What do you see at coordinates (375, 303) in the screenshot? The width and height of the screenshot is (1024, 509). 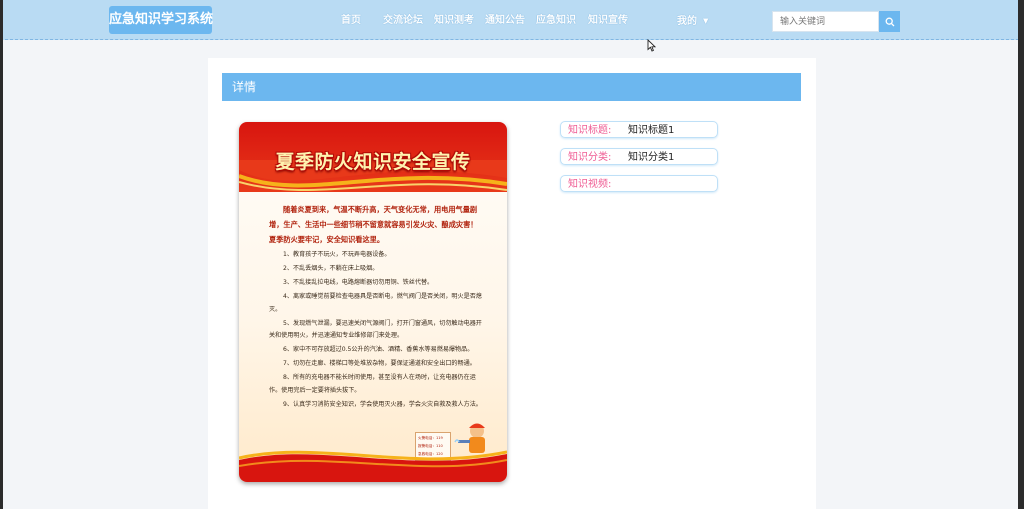 I see `poster-tip: 4、离家或睡觉前要检查电器具是否断电，燃气阀门是否关闭，明火是否熄灭。` at bounding box center [375, 303].